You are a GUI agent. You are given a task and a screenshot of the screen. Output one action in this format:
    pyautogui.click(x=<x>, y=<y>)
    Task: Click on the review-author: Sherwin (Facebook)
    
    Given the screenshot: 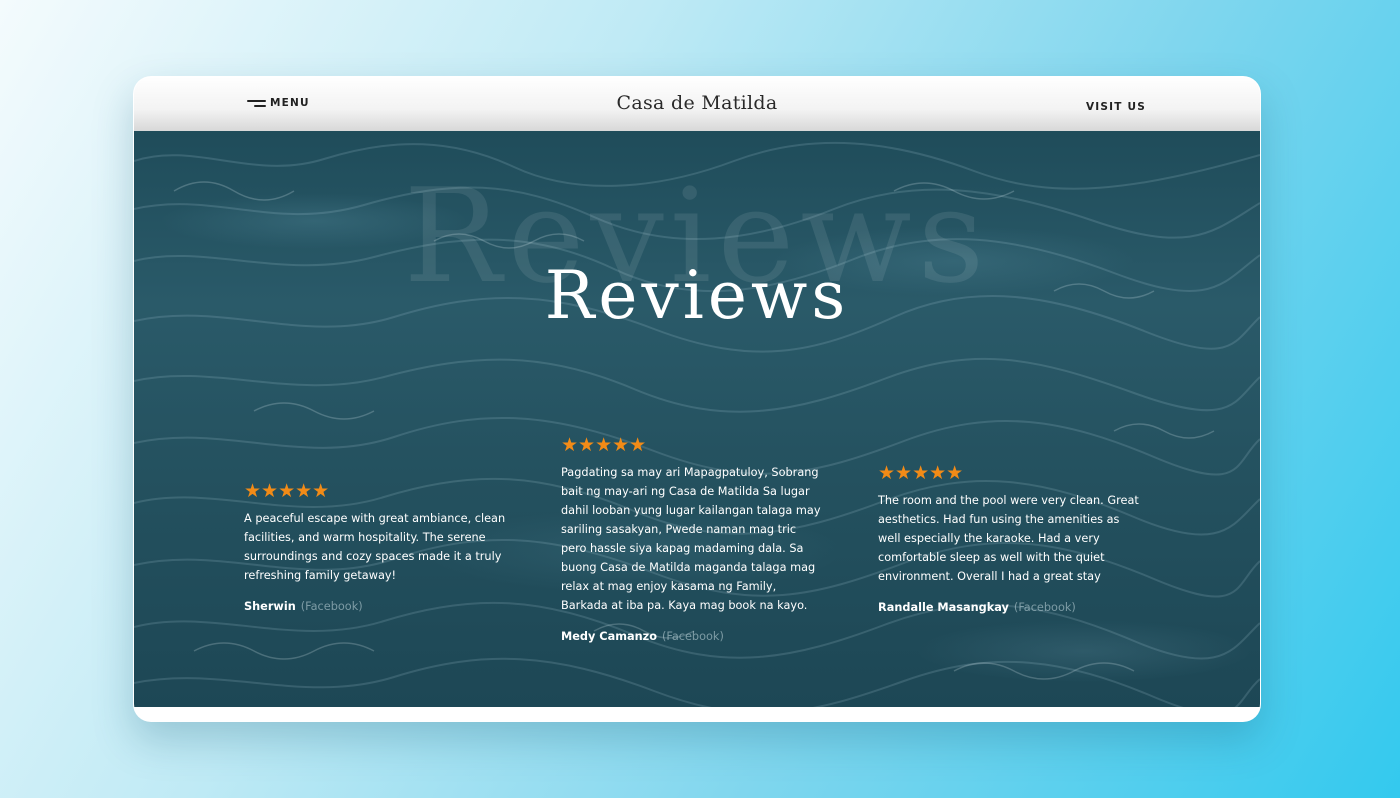 What is the action you would take?
    pyautogui.click(x=375, y=606)
    